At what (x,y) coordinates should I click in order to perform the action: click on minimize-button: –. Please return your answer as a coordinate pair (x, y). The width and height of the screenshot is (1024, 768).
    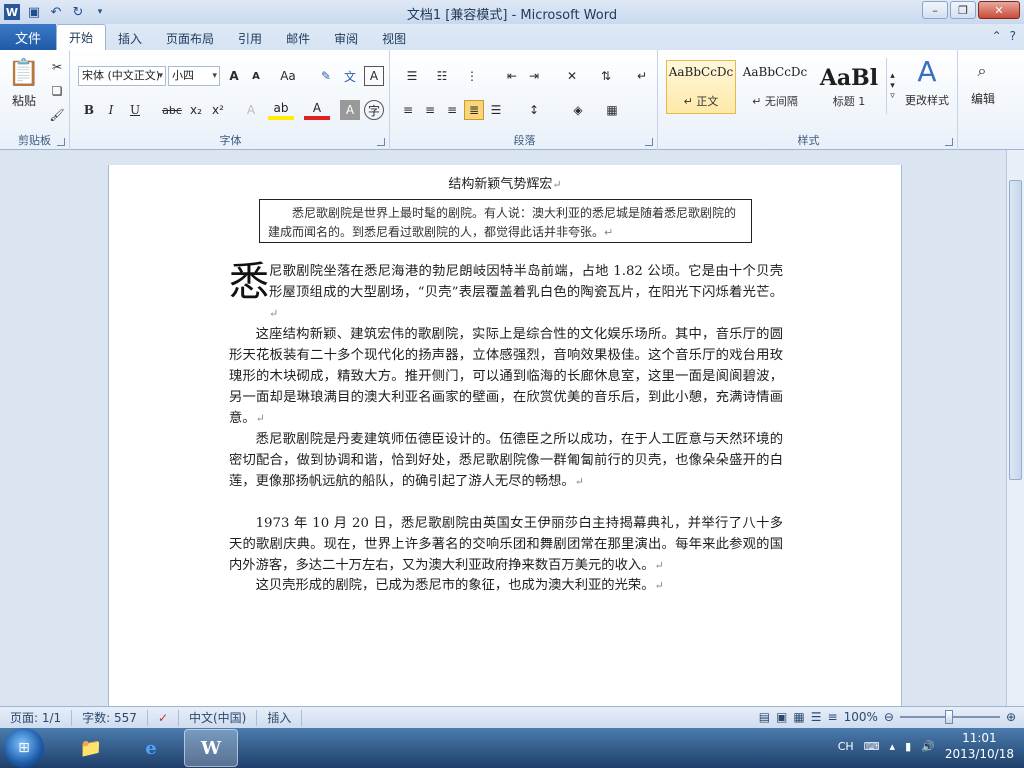
    Looking at the image, I should click on (935, 10).